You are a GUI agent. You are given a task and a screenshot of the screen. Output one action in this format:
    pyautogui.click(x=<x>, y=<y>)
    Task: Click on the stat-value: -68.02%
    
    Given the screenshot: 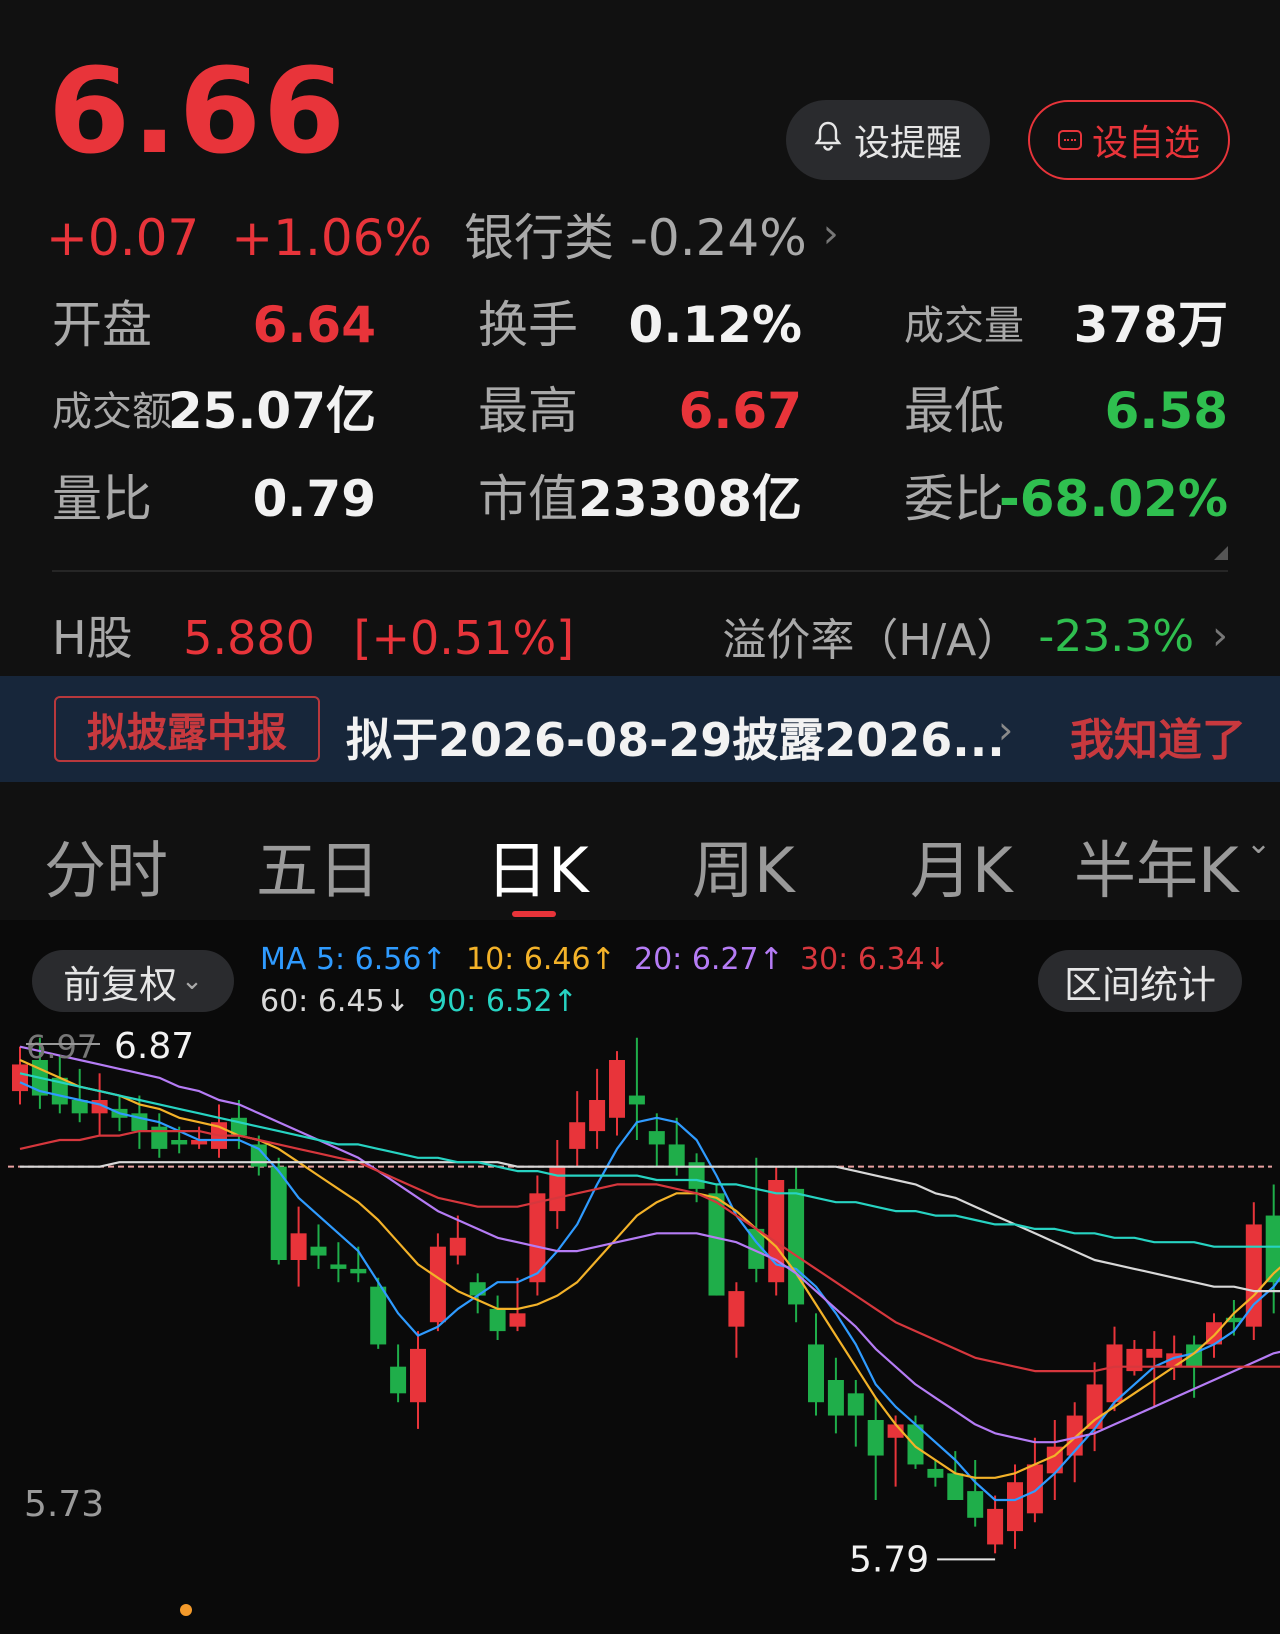 What is the action you would take?
    pyautogui.click(x=1113, y=499)
    